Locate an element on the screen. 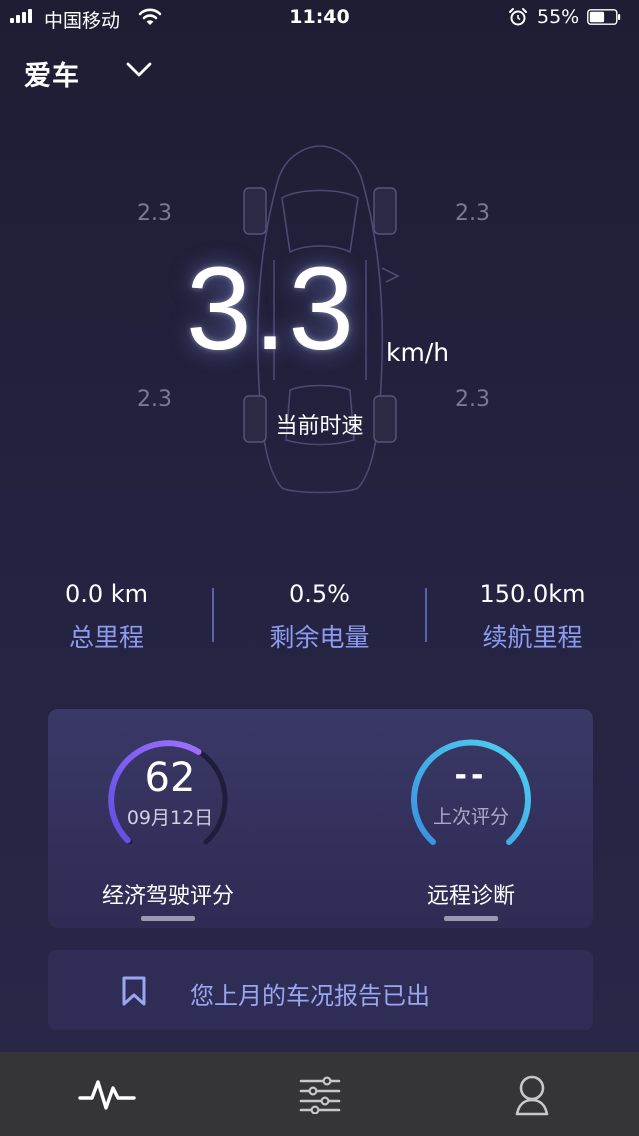 This screenshot has width=639, height=1136. current-speed-label: 当前时速 is located at coordinates (319, 426).